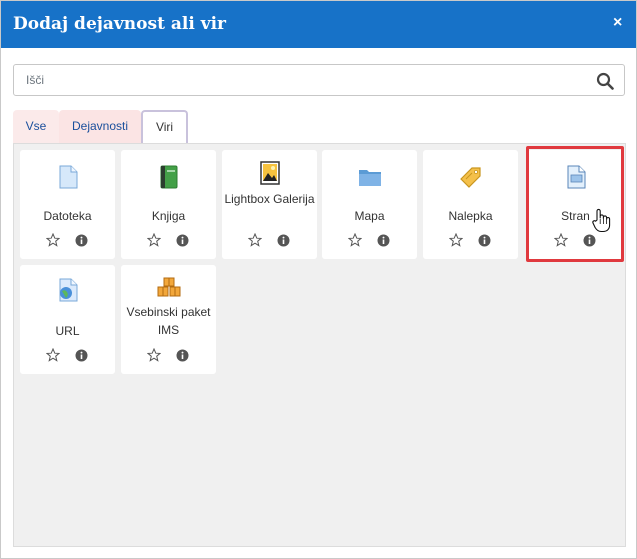  What do you see at coordinates (67, 204) in the screenshot?
I see `module-card-datoteka: Datoteka` at bounding box center [67, 204].